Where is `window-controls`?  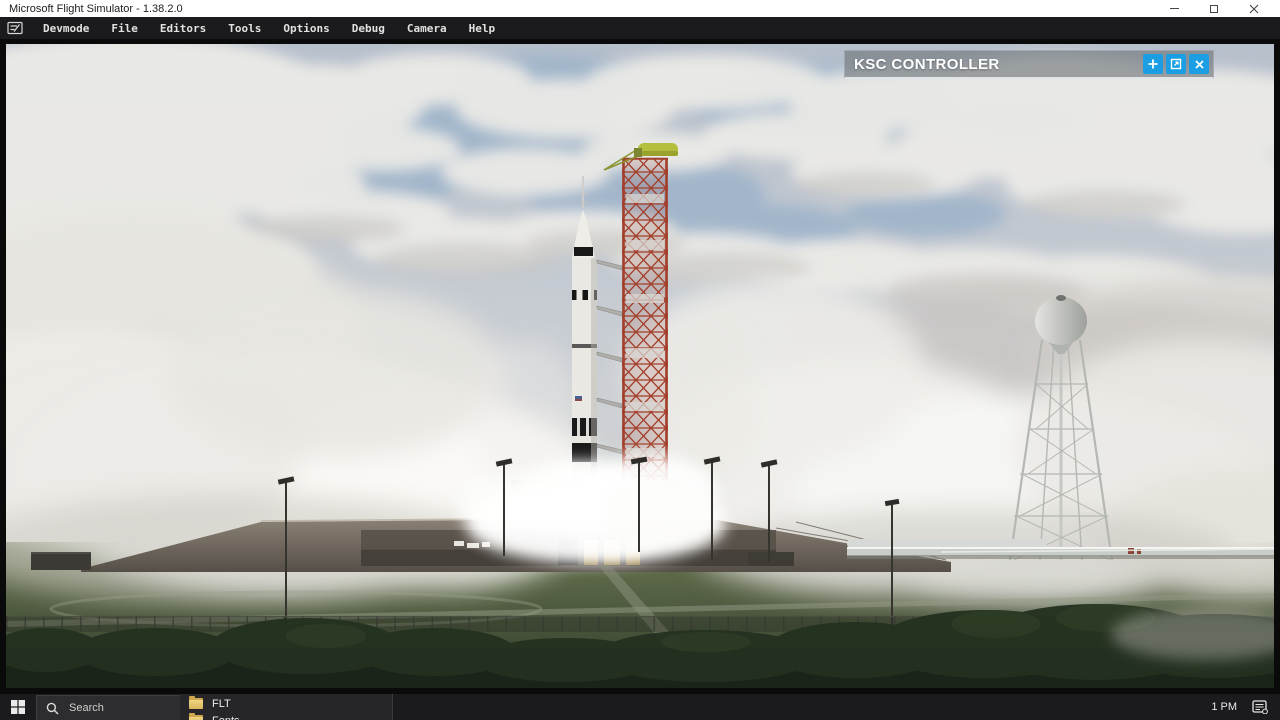
window-controls is located at coordinates (1214, 8).